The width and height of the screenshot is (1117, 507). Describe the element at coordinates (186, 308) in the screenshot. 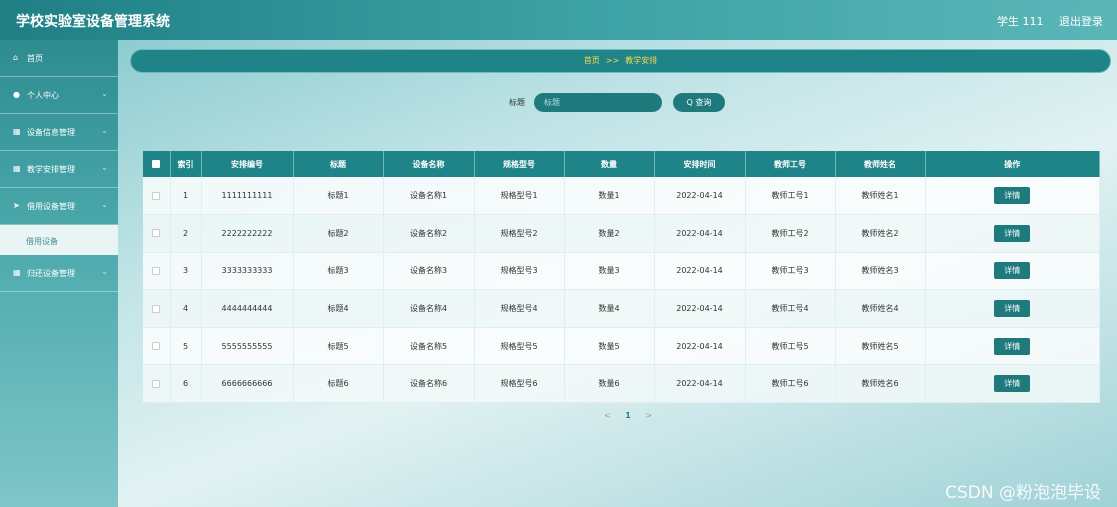

I see `table-cell: 4` at that location.